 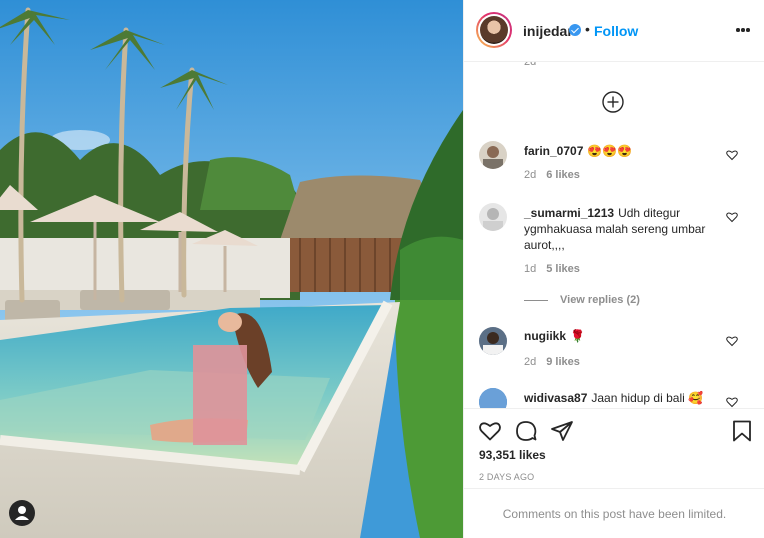 I want to click on view-replies-button: View replies (2), so click(x=582, y=300).